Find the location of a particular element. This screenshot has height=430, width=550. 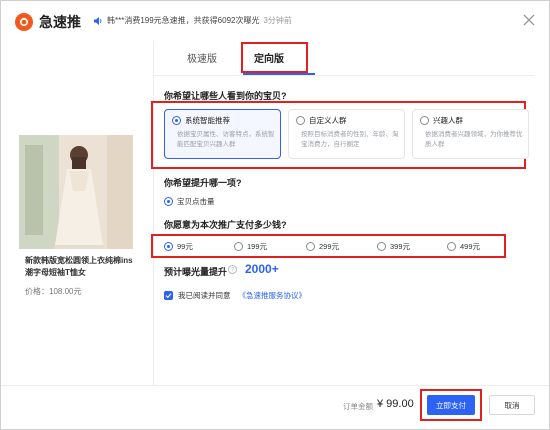

card-desc: 依据消费者兴趣领域，为你推荐优质人群 is located at coordinates (474, 139).